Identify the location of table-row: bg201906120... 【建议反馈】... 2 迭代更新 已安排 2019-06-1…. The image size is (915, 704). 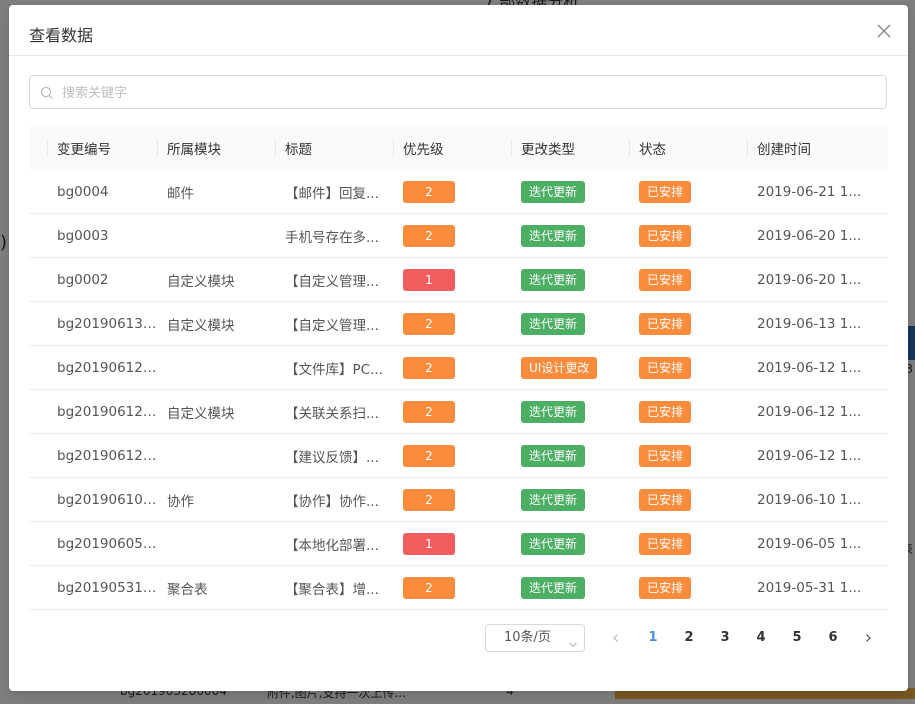
(458, 455).